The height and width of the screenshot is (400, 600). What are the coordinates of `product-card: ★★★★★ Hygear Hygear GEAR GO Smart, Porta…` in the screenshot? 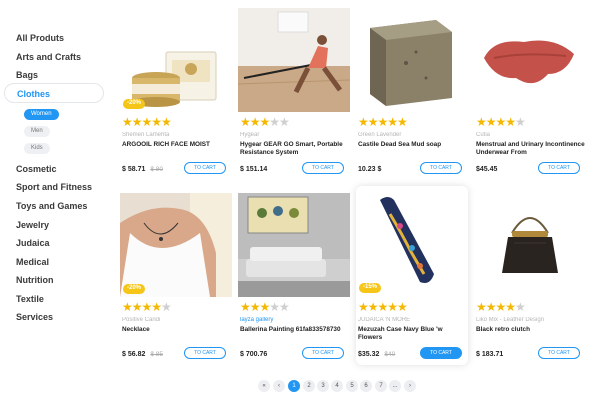 It's located at (294, 94).